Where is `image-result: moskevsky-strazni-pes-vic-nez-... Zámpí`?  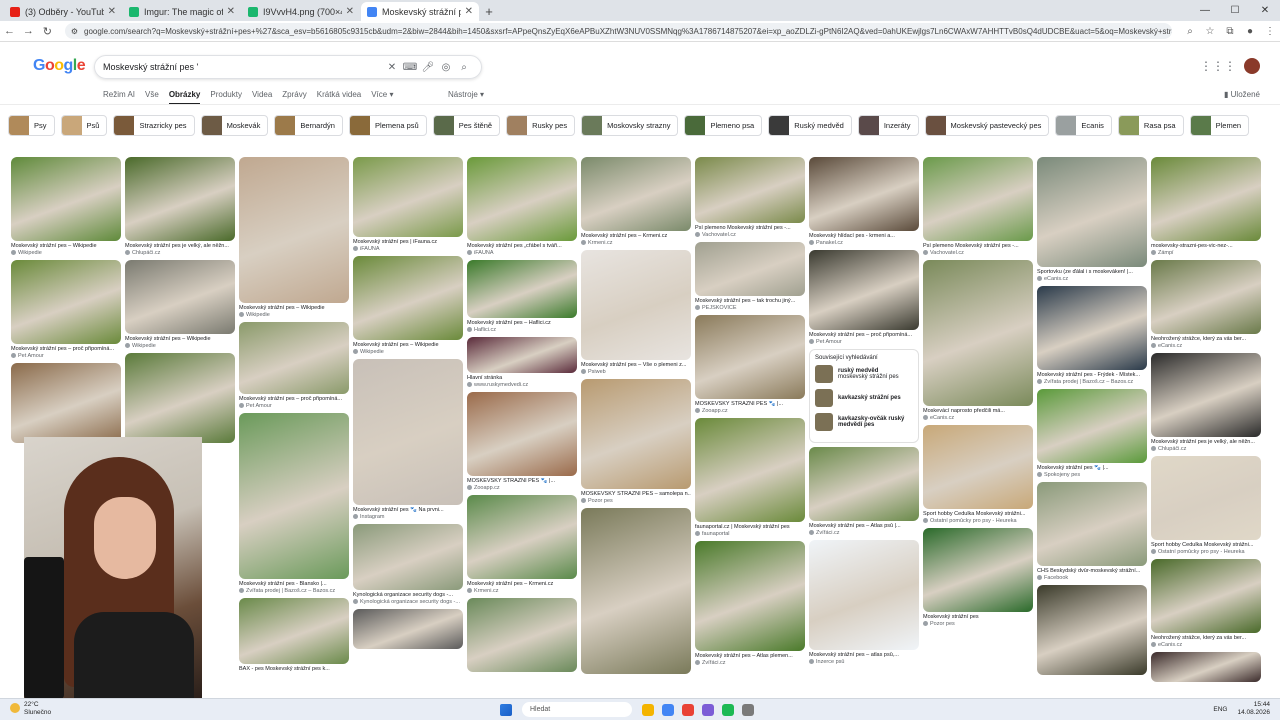
image-result: moskevsky-strazni-pes-vic-nez-... Zámpí is located at coordinates (1206, 206).